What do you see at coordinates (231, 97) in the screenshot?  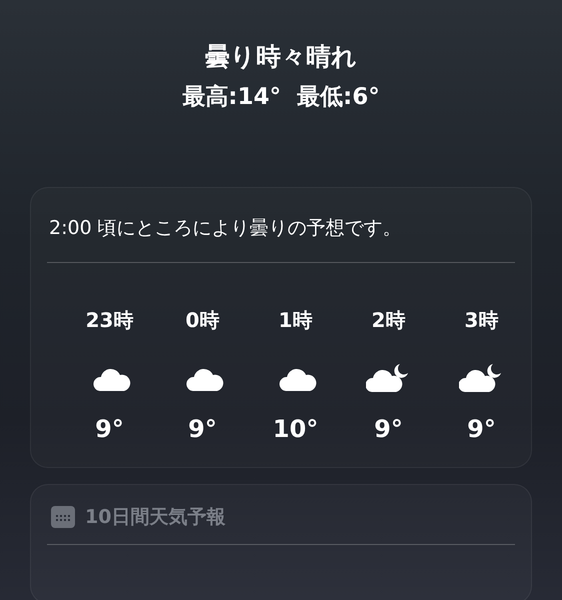 I see `high-temperature: 最高:14°` at bounding box center [231, 97].